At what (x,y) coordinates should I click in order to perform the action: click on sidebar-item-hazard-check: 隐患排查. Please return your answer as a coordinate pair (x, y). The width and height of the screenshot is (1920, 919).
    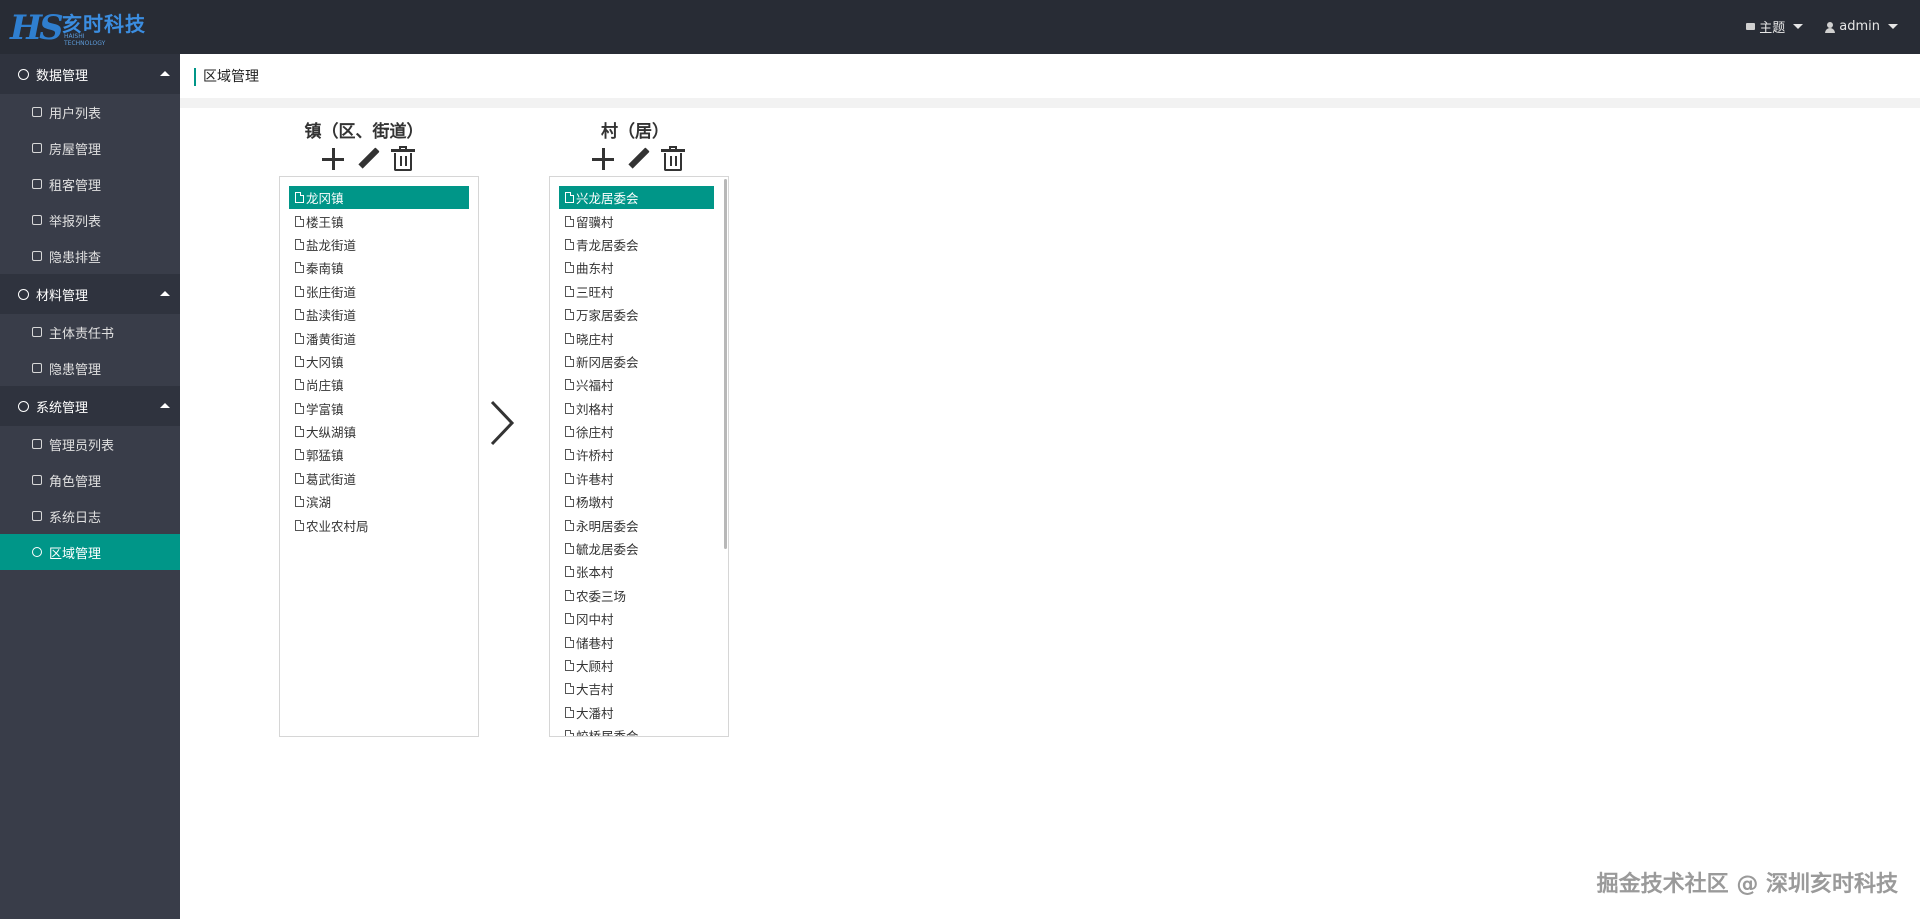
    Looking at the image, I should click on (90, 256).